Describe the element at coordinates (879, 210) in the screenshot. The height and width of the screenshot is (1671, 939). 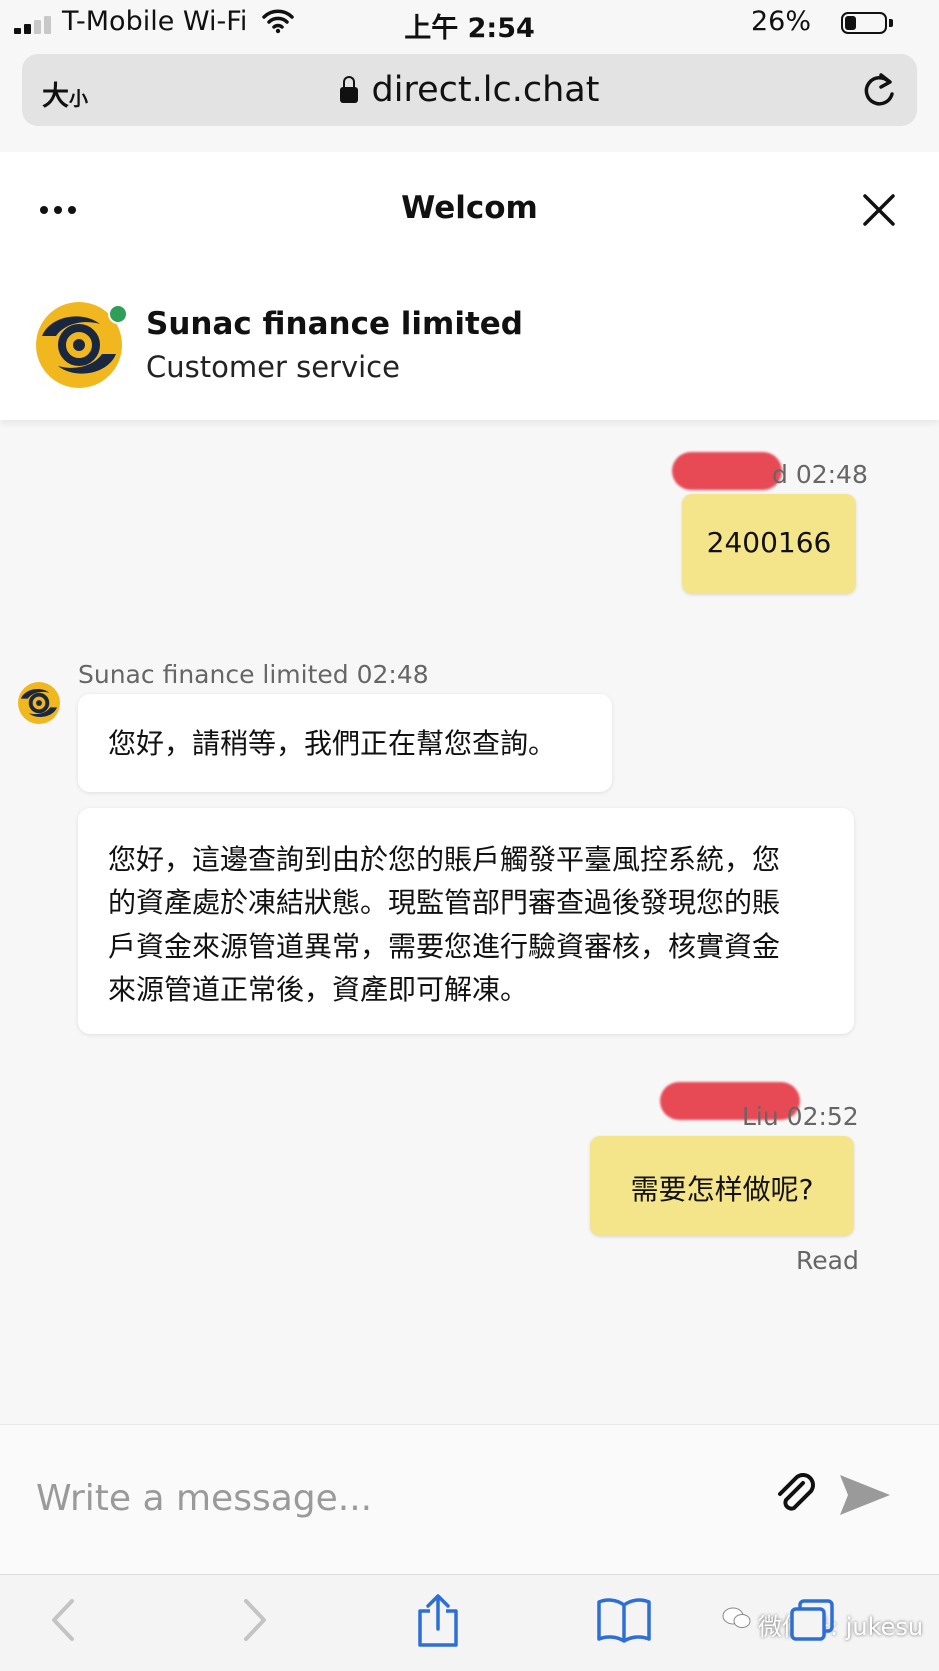
I see `close-icon` at that location.